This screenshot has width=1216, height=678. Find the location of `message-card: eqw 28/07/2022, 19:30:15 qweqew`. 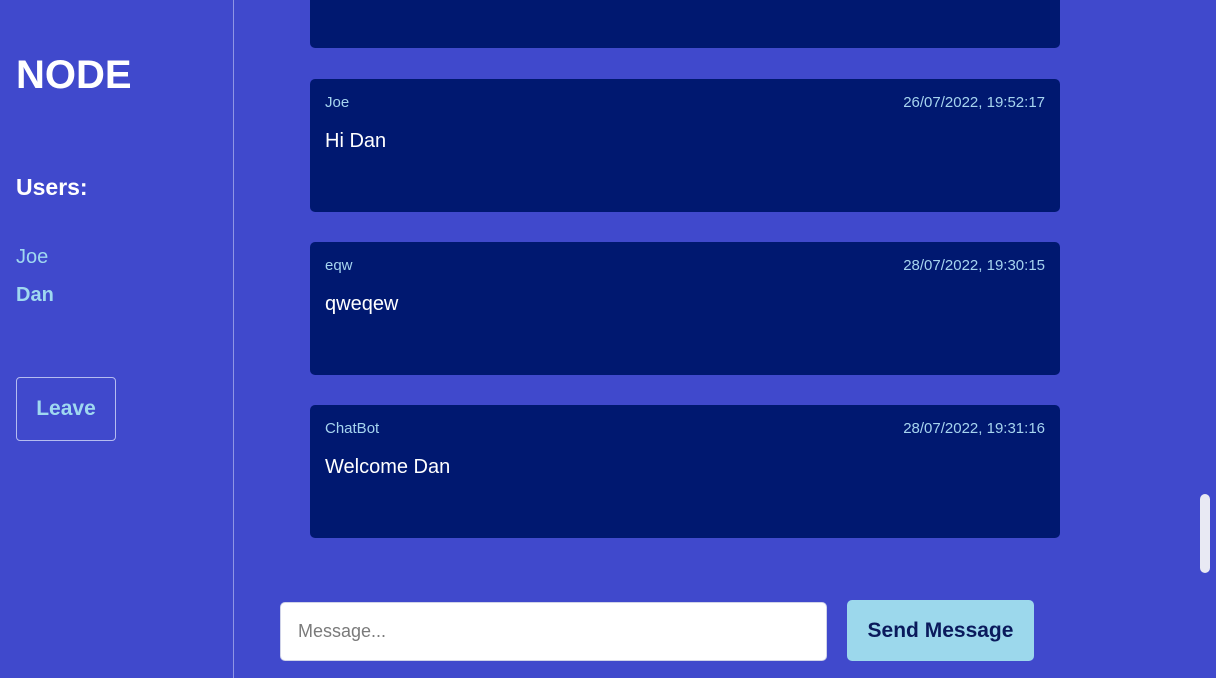

message-card: eqw 28/07/2022, 19:30:15 qweqew is located at coordinates (685, 308).